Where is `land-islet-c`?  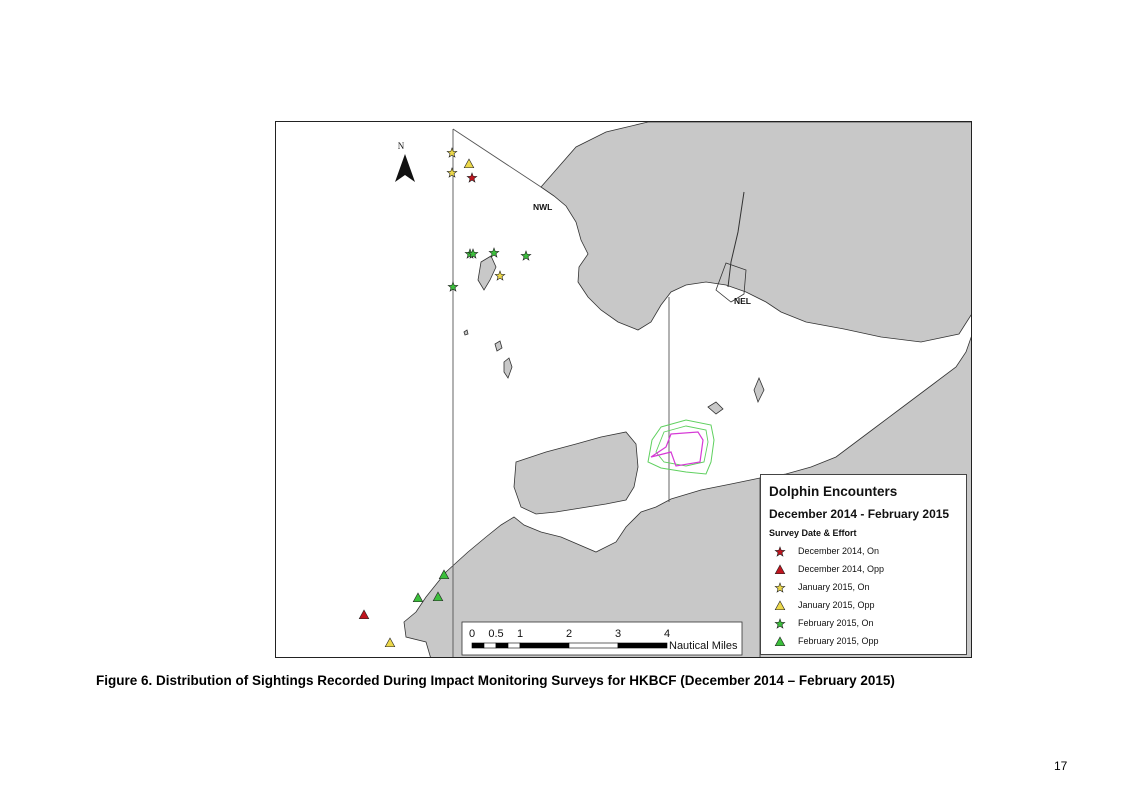
land-islet-c is located at coordinates (759, 390).